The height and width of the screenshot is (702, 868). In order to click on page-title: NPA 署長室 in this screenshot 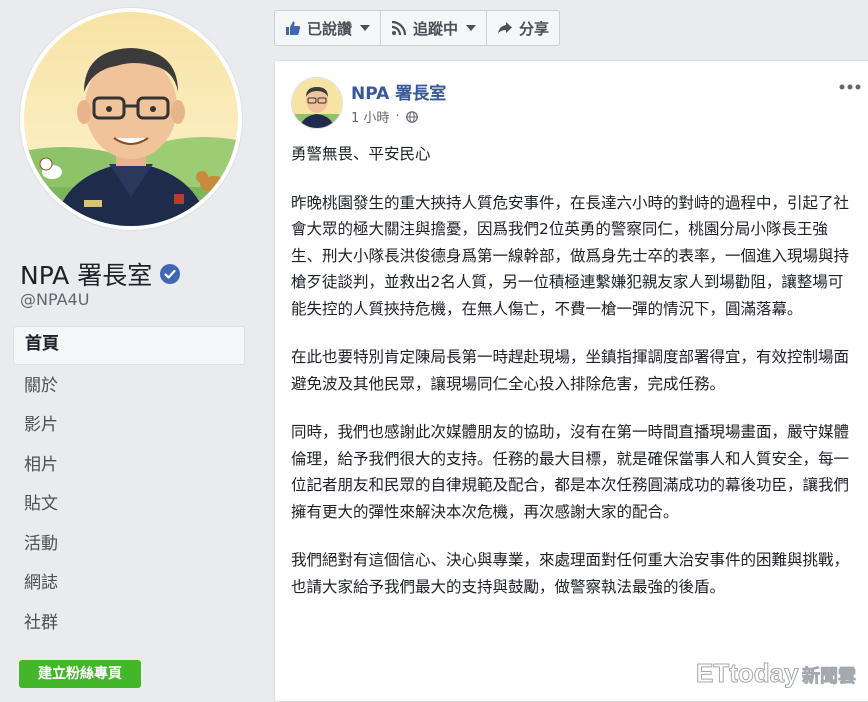, I will do `click(100, 274)`.